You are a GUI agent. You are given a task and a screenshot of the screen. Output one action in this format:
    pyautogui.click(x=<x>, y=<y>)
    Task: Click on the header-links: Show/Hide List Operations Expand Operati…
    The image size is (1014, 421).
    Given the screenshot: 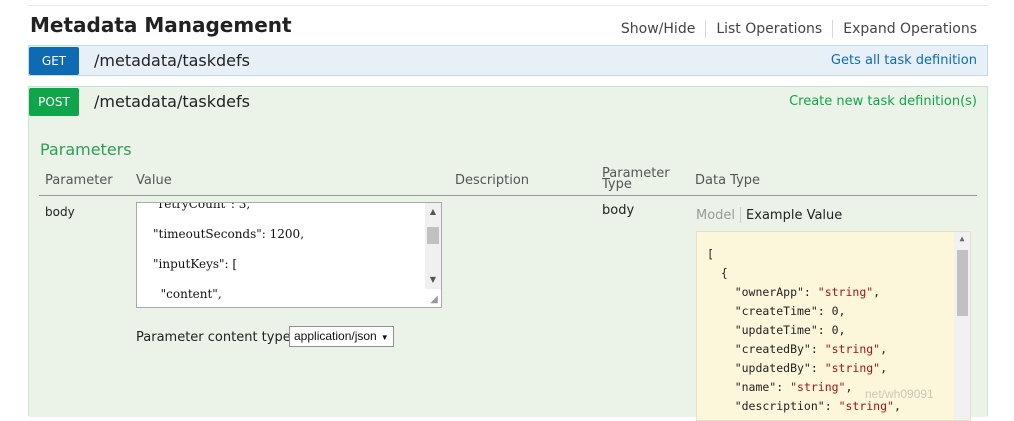 What is the action you would take?
    pyautogui.click(x=794, y=29)
    